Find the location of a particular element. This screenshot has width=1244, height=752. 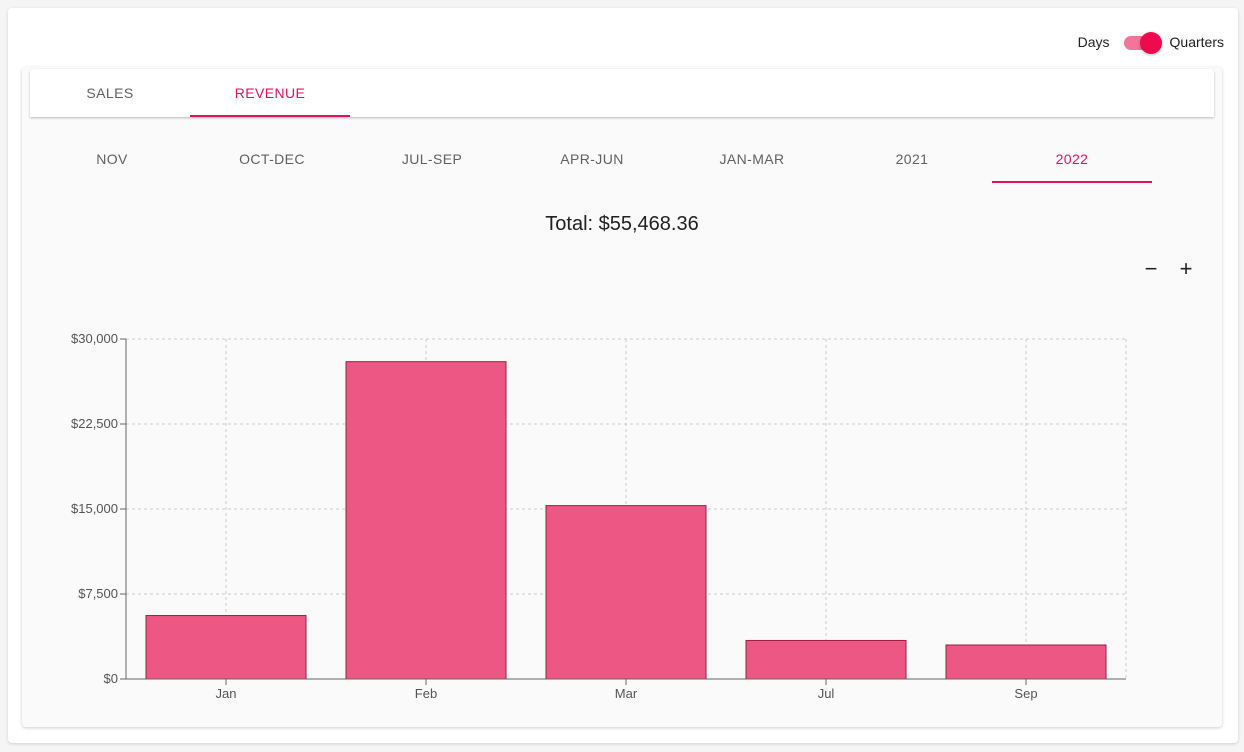

bar-jul is located at coordinates (826, 659).